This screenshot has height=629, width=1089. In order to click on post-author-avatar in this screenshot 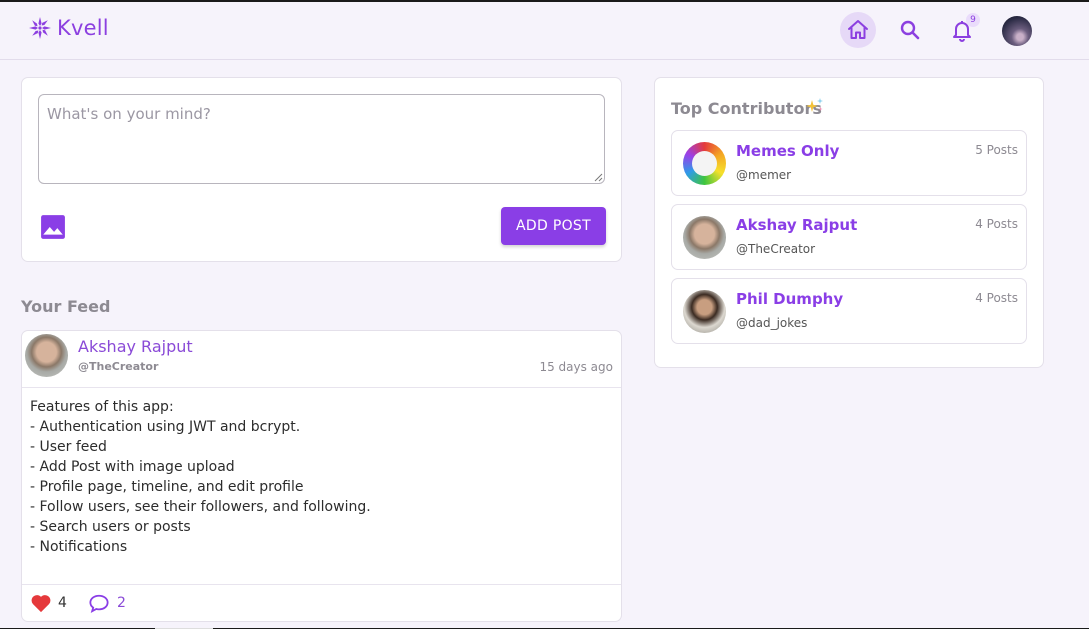, I will do `click(46, 355)`.